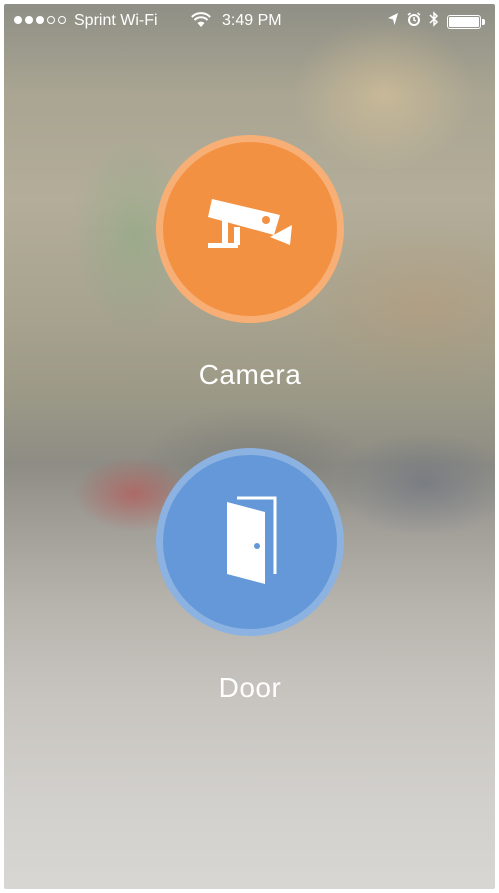 The height and width of the screenshot is (893, 499). I want to click on security-camera-icon, so click(250, 229).